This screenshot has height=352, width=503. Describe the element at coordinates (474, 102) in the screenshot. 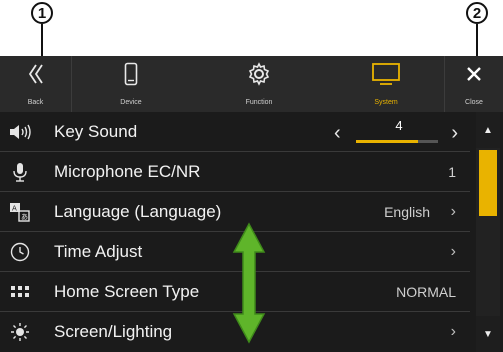

I see `close-label: Close` at that location.